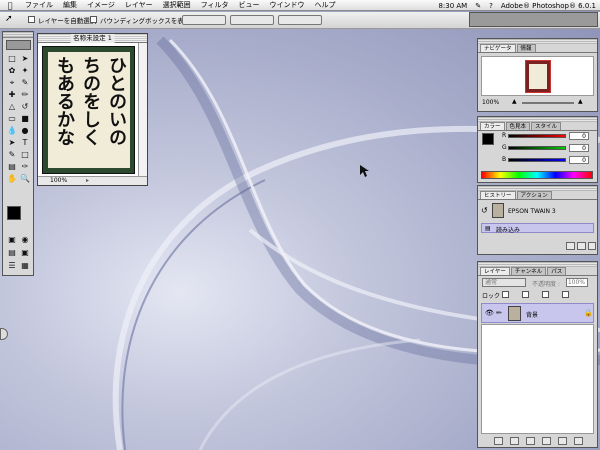  Describe the element at coordinates (570, 246) in the screenshot. I see `create-document-icon` at that location.